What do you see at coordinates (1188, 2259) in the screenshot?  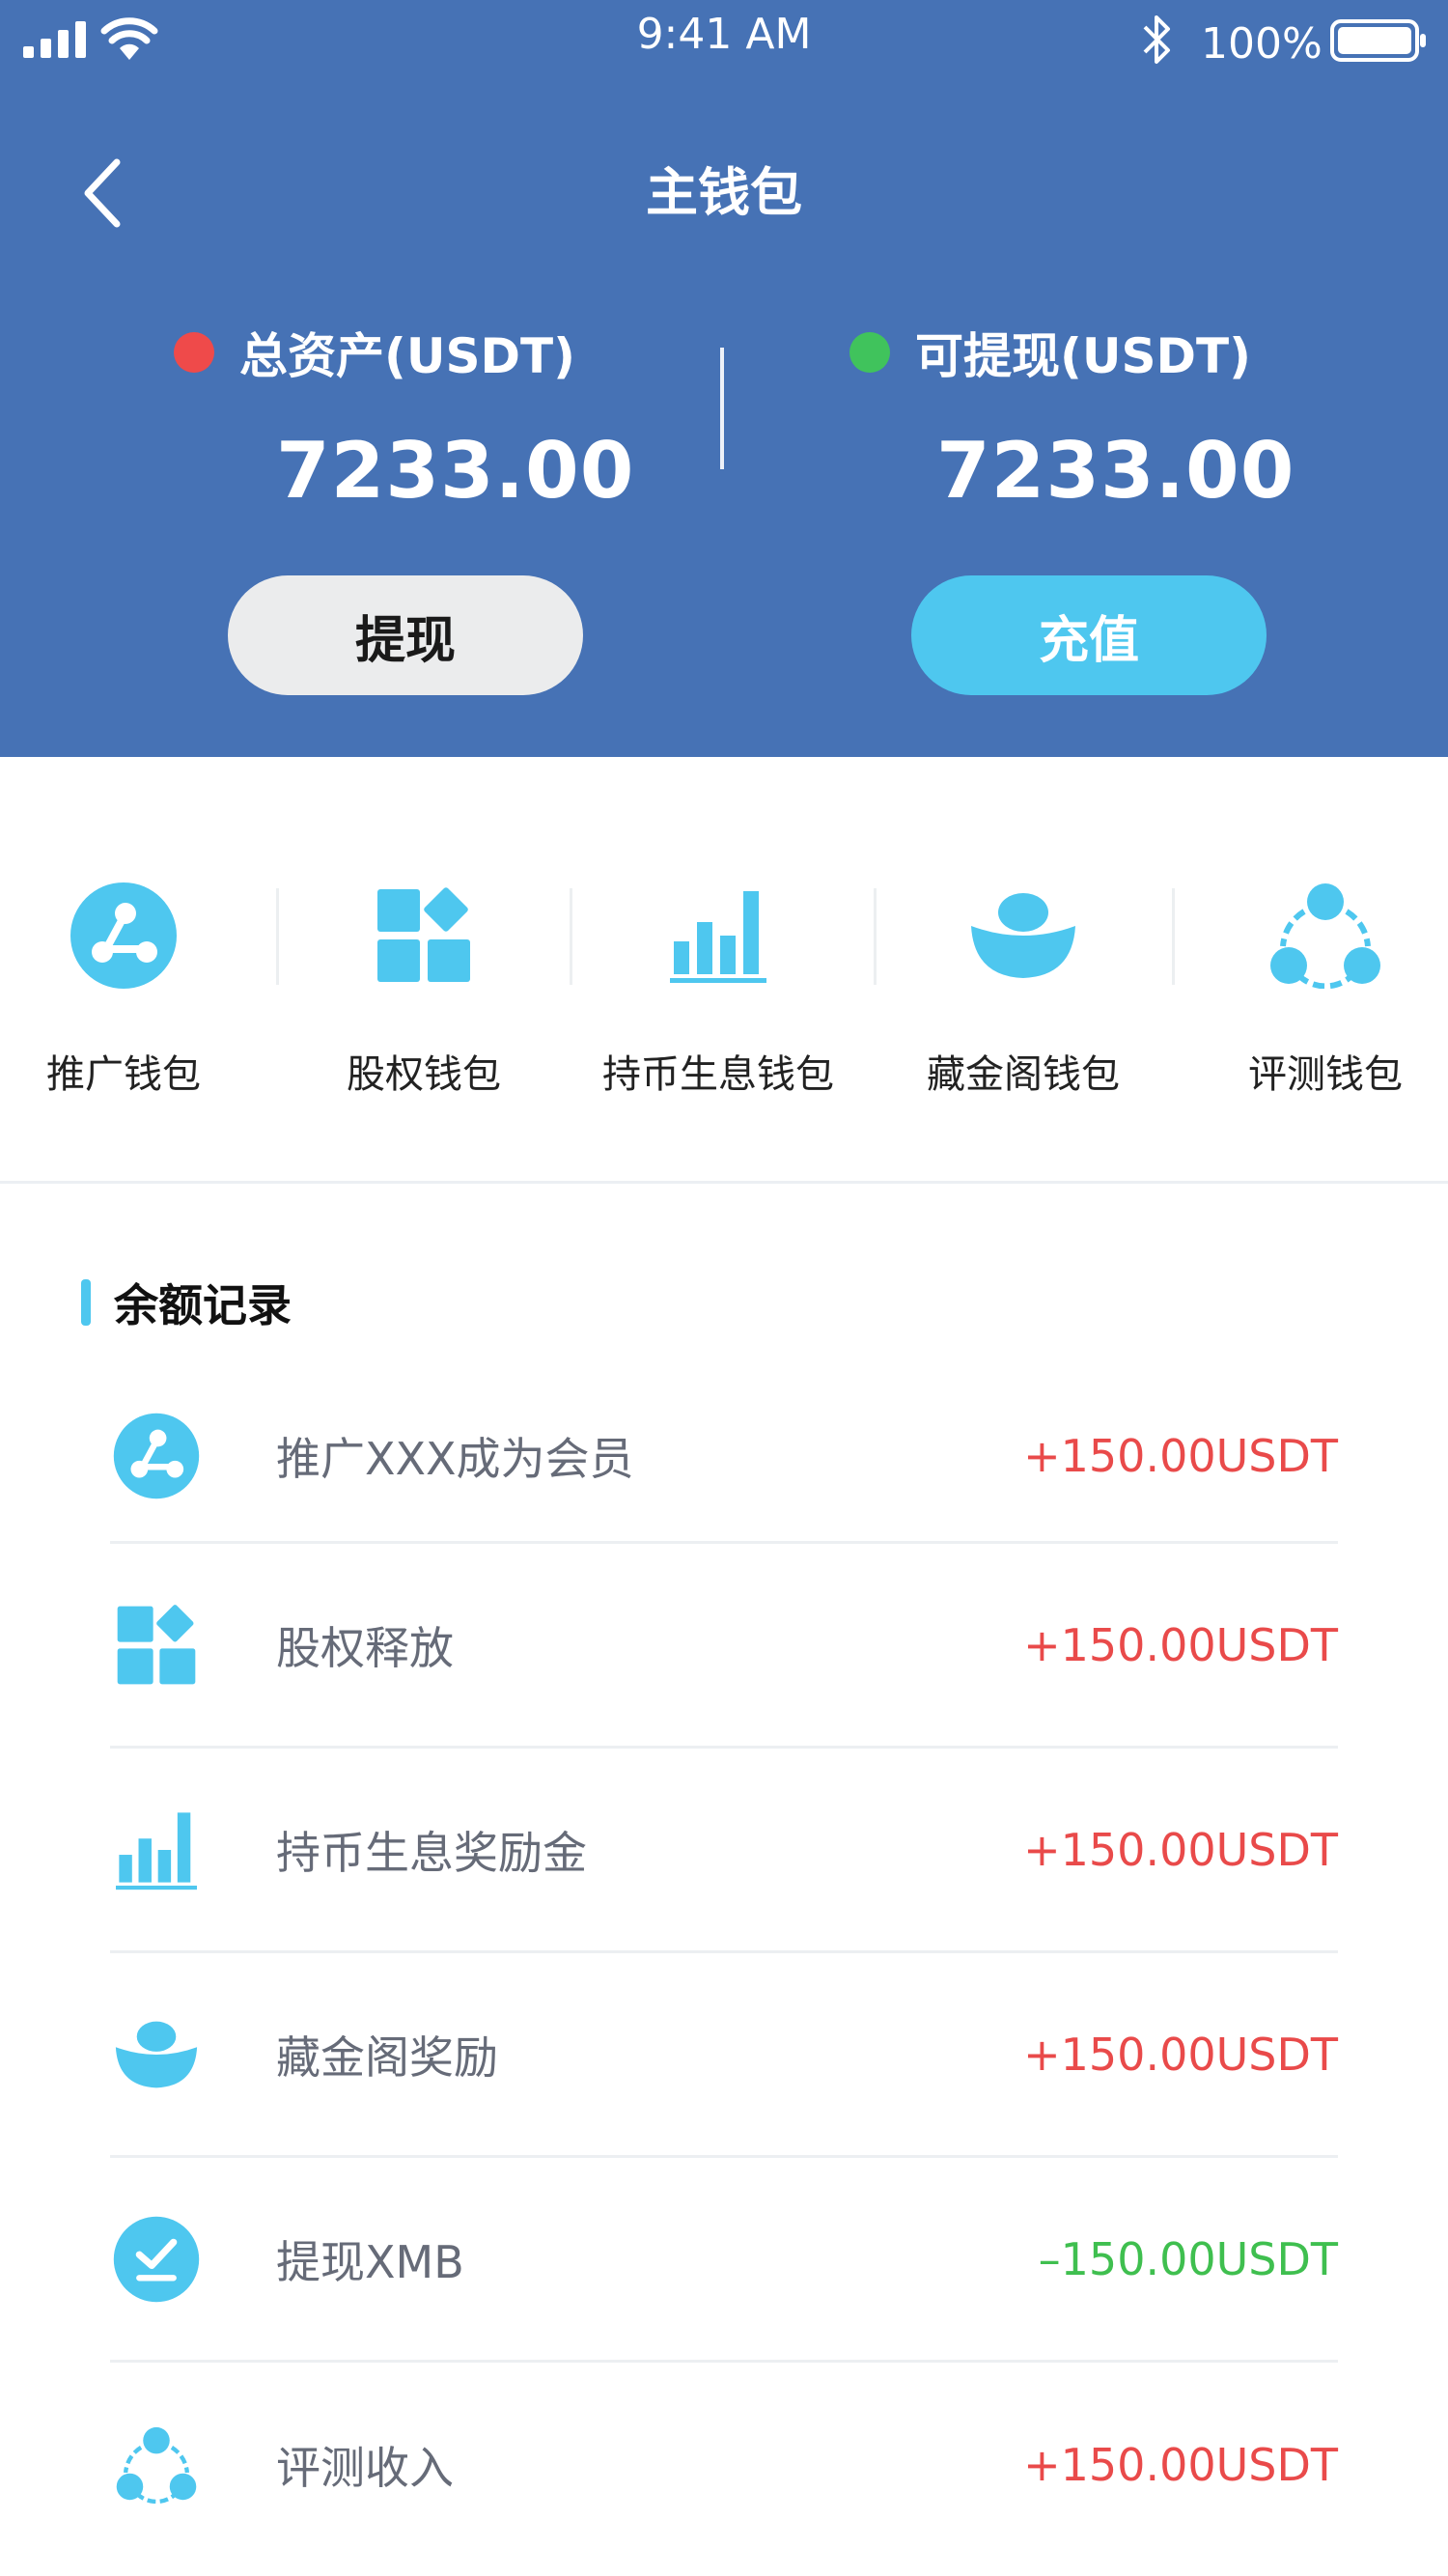 I see `record-amount: –150.00USDT` at bounding box center [1188, 2259].